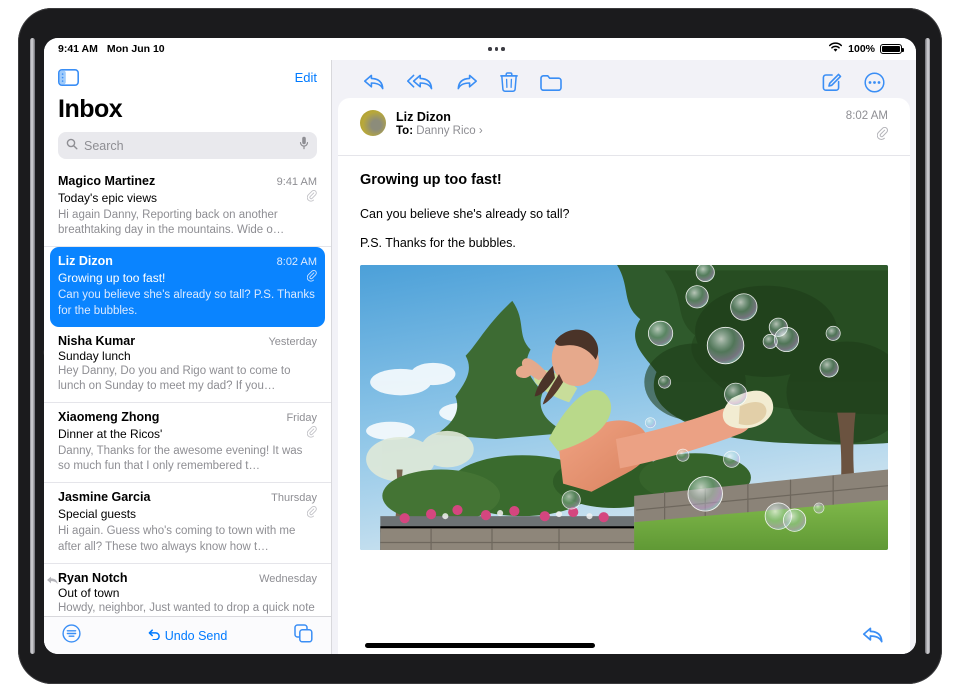 This screenshot has width=960, height=692. I want to click on chevron-right-icon: ›, so click(480, 131).